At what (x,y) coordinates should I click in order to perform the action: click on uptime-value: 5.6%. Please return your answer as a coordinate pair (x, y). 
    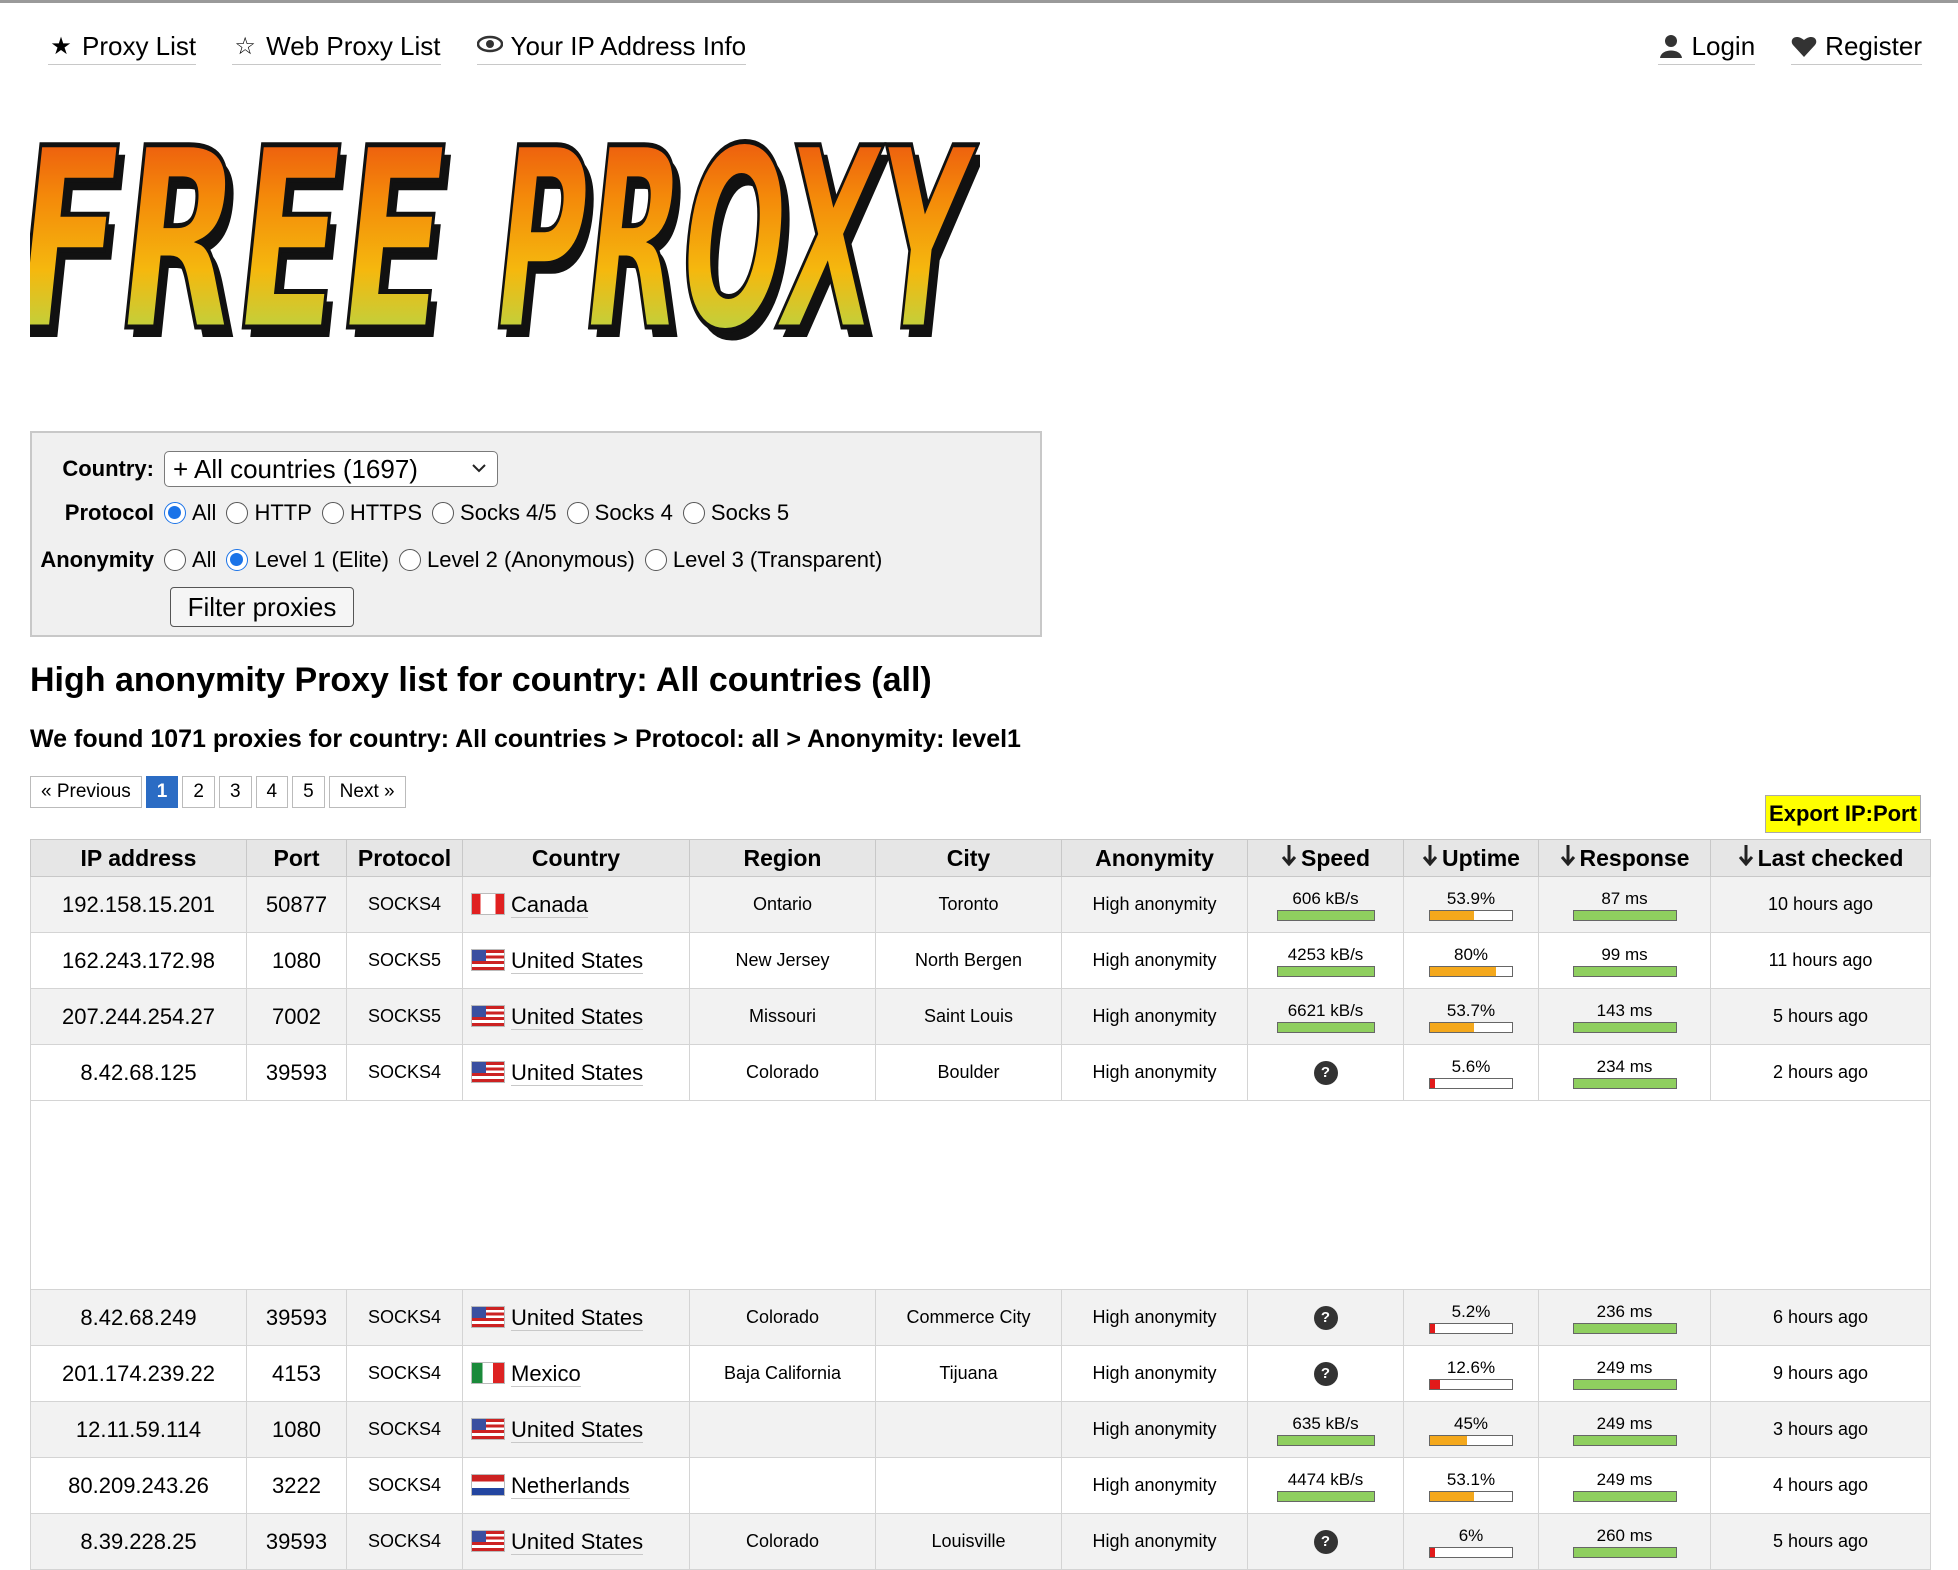
    Looking at the image, I should click on (1471, 1066).